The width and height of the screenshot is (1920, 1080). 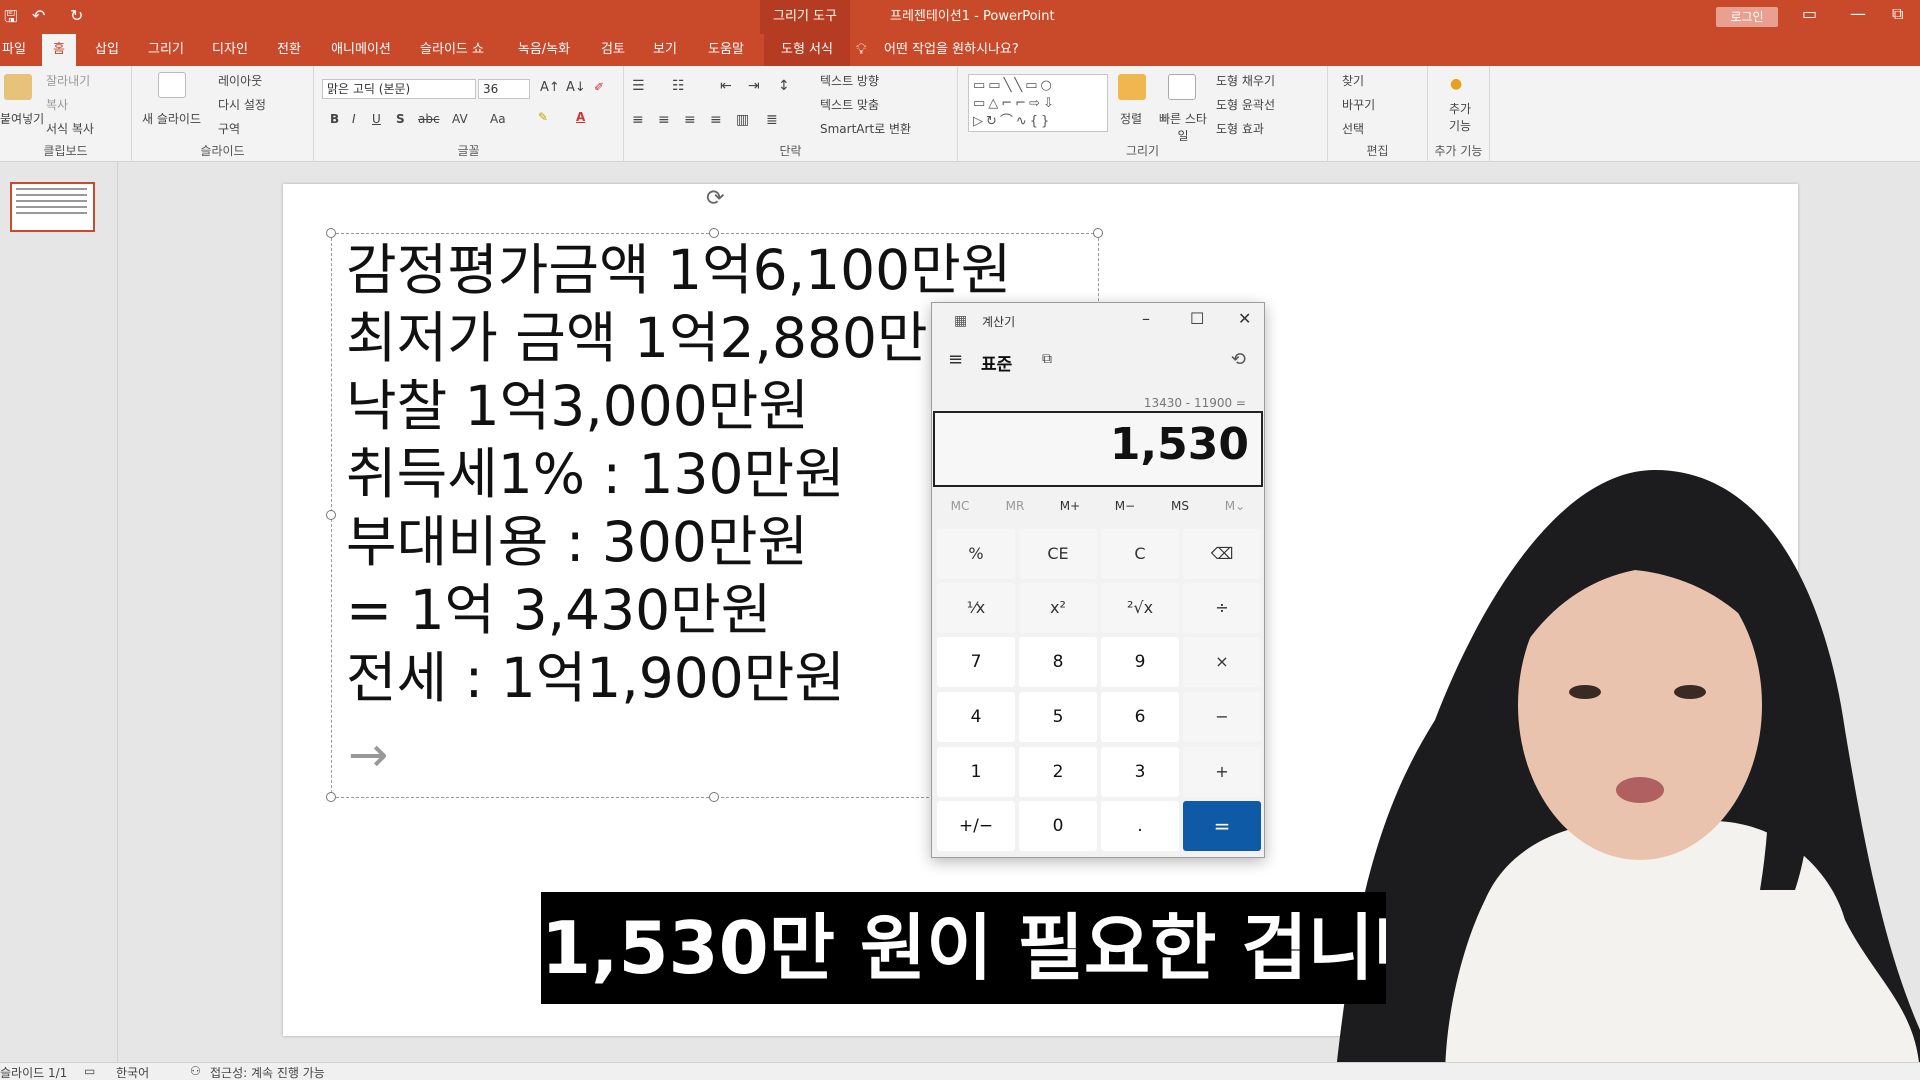 What do you see at coordinates (726, 50) in the screenshot?
I see `tab-help: 도움말` at bounding box center [726, 50].